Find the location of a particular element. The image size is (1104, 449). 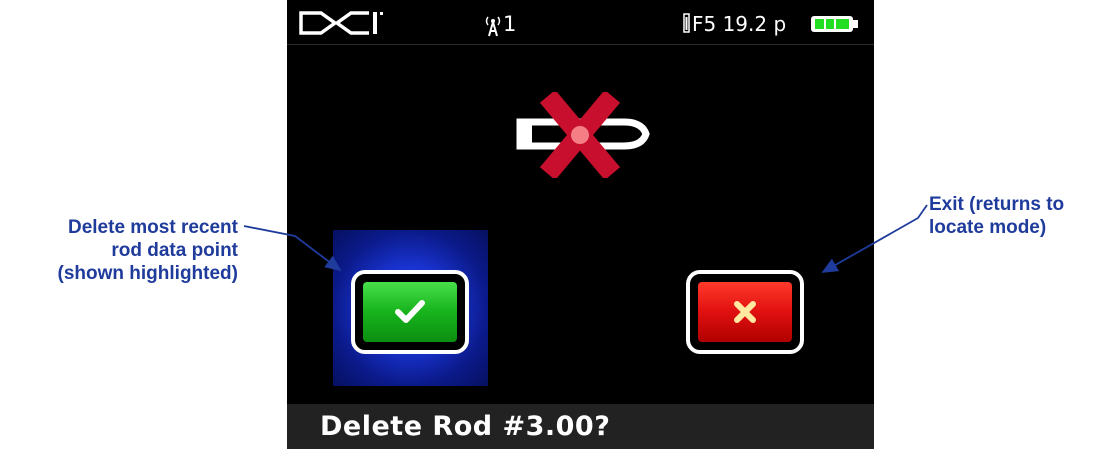

callout-right-arrow is located at coordinates (874, 238).